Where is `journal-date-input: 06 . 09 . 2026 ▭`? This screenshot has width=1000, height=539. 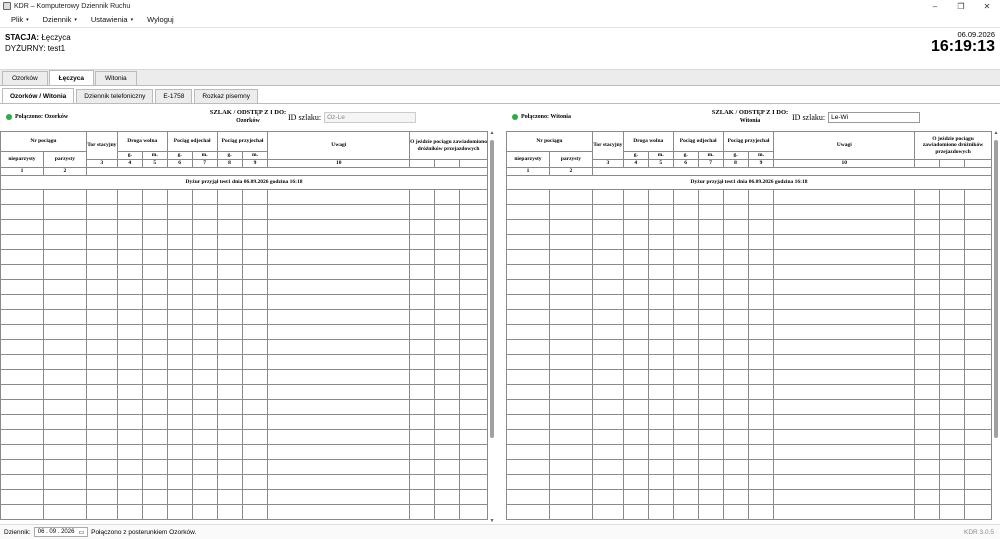 journal-date-input: 06 . 09 . 2026 ▭ is located at coordinates (61, 532).